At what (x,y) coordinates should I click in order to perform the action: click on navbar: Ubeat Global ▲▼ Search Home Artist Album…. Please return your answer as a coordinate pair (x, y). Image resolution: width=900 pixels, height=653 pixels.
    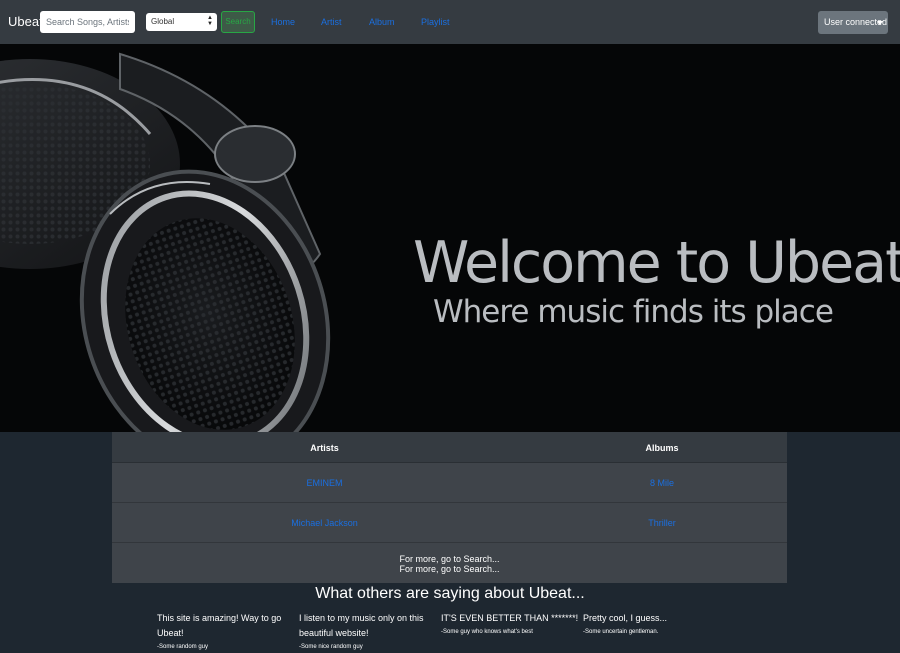
    Looking at the image, I should click on (450, 22).